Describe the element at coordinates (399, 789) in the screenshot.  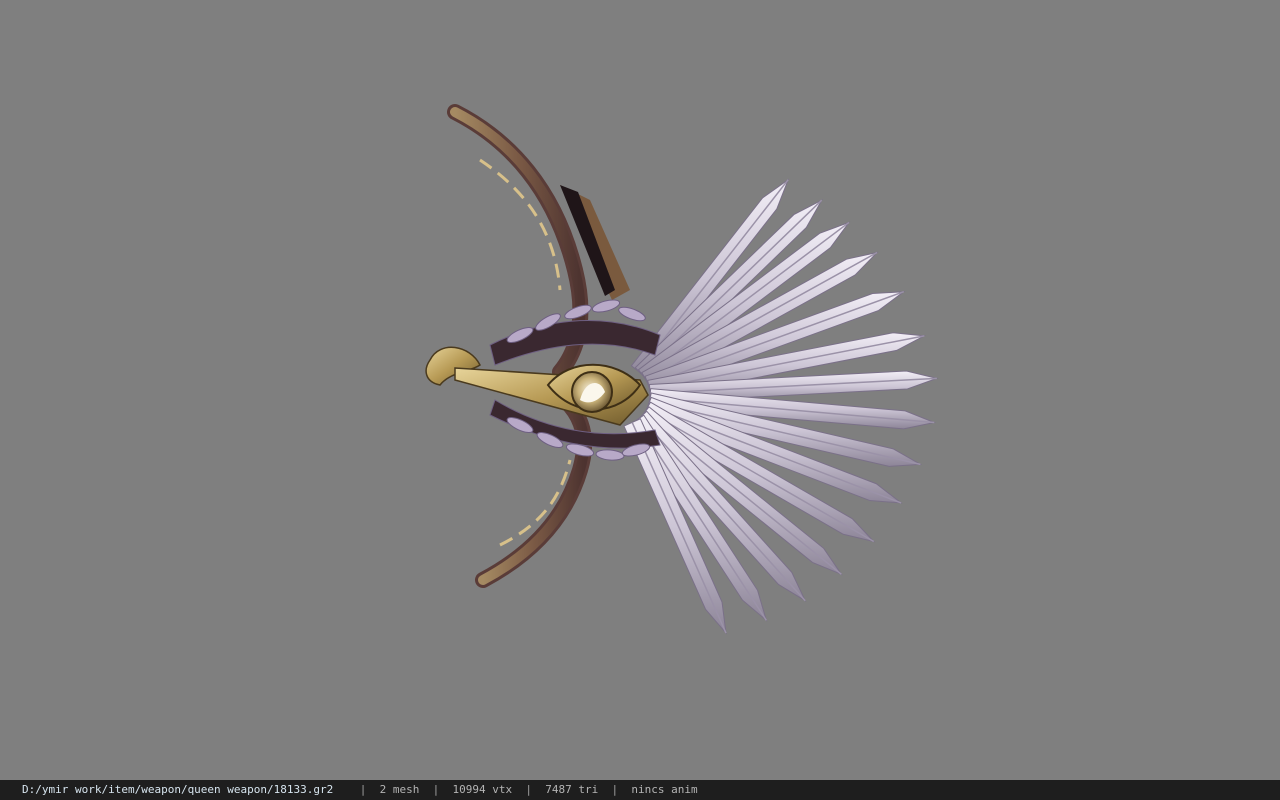
I see `mesh-count: 2 mesh` at that location.